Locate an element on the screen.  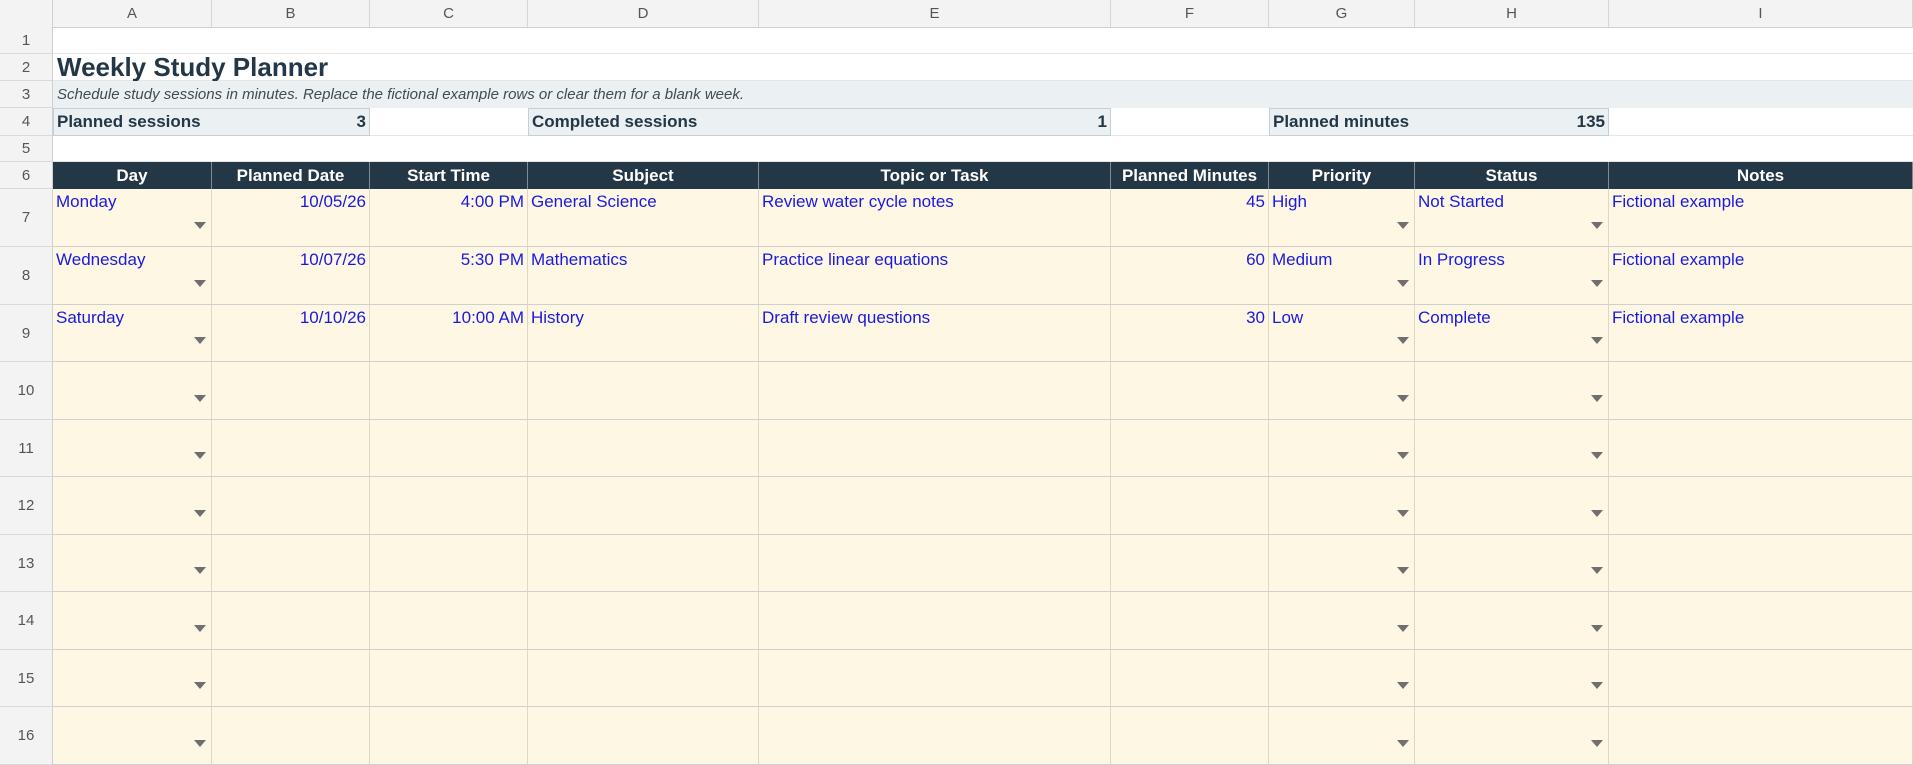
row-header-12: 12 is located at coordinates (26, 506).